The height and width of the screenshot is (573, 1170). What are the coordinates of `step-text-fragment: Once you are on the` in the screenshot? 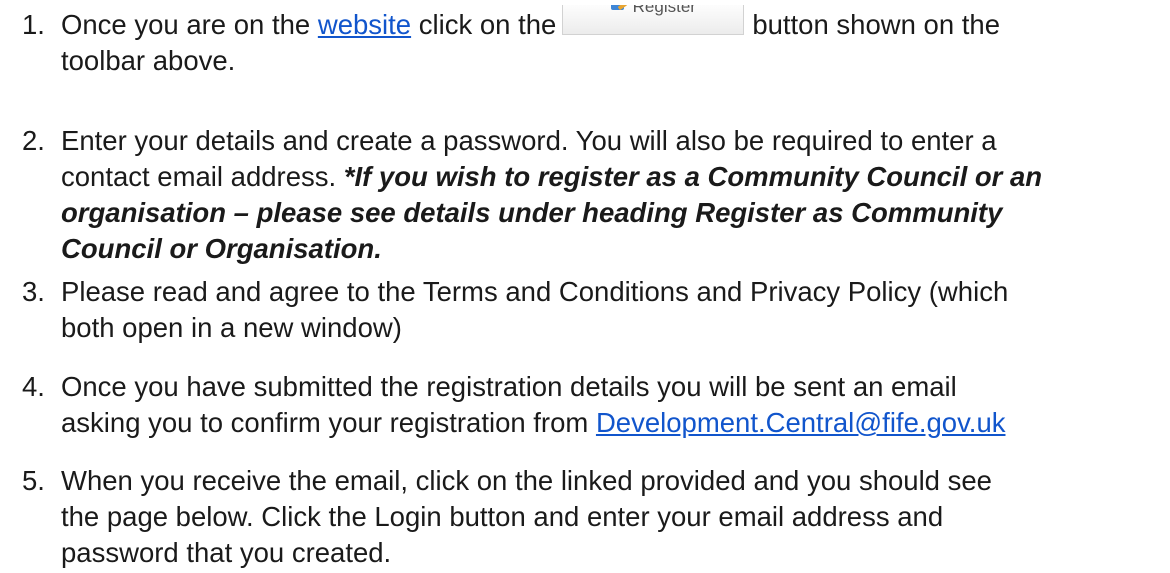 It's located at (189, 24).